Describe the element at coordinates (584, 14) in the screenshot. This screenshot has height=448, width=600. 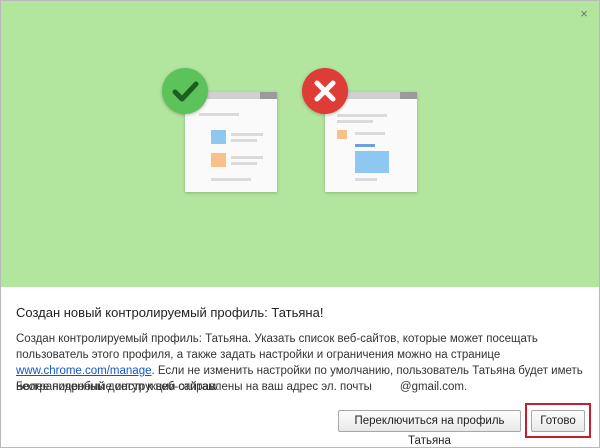
I see `close-icon: ×` at that location.